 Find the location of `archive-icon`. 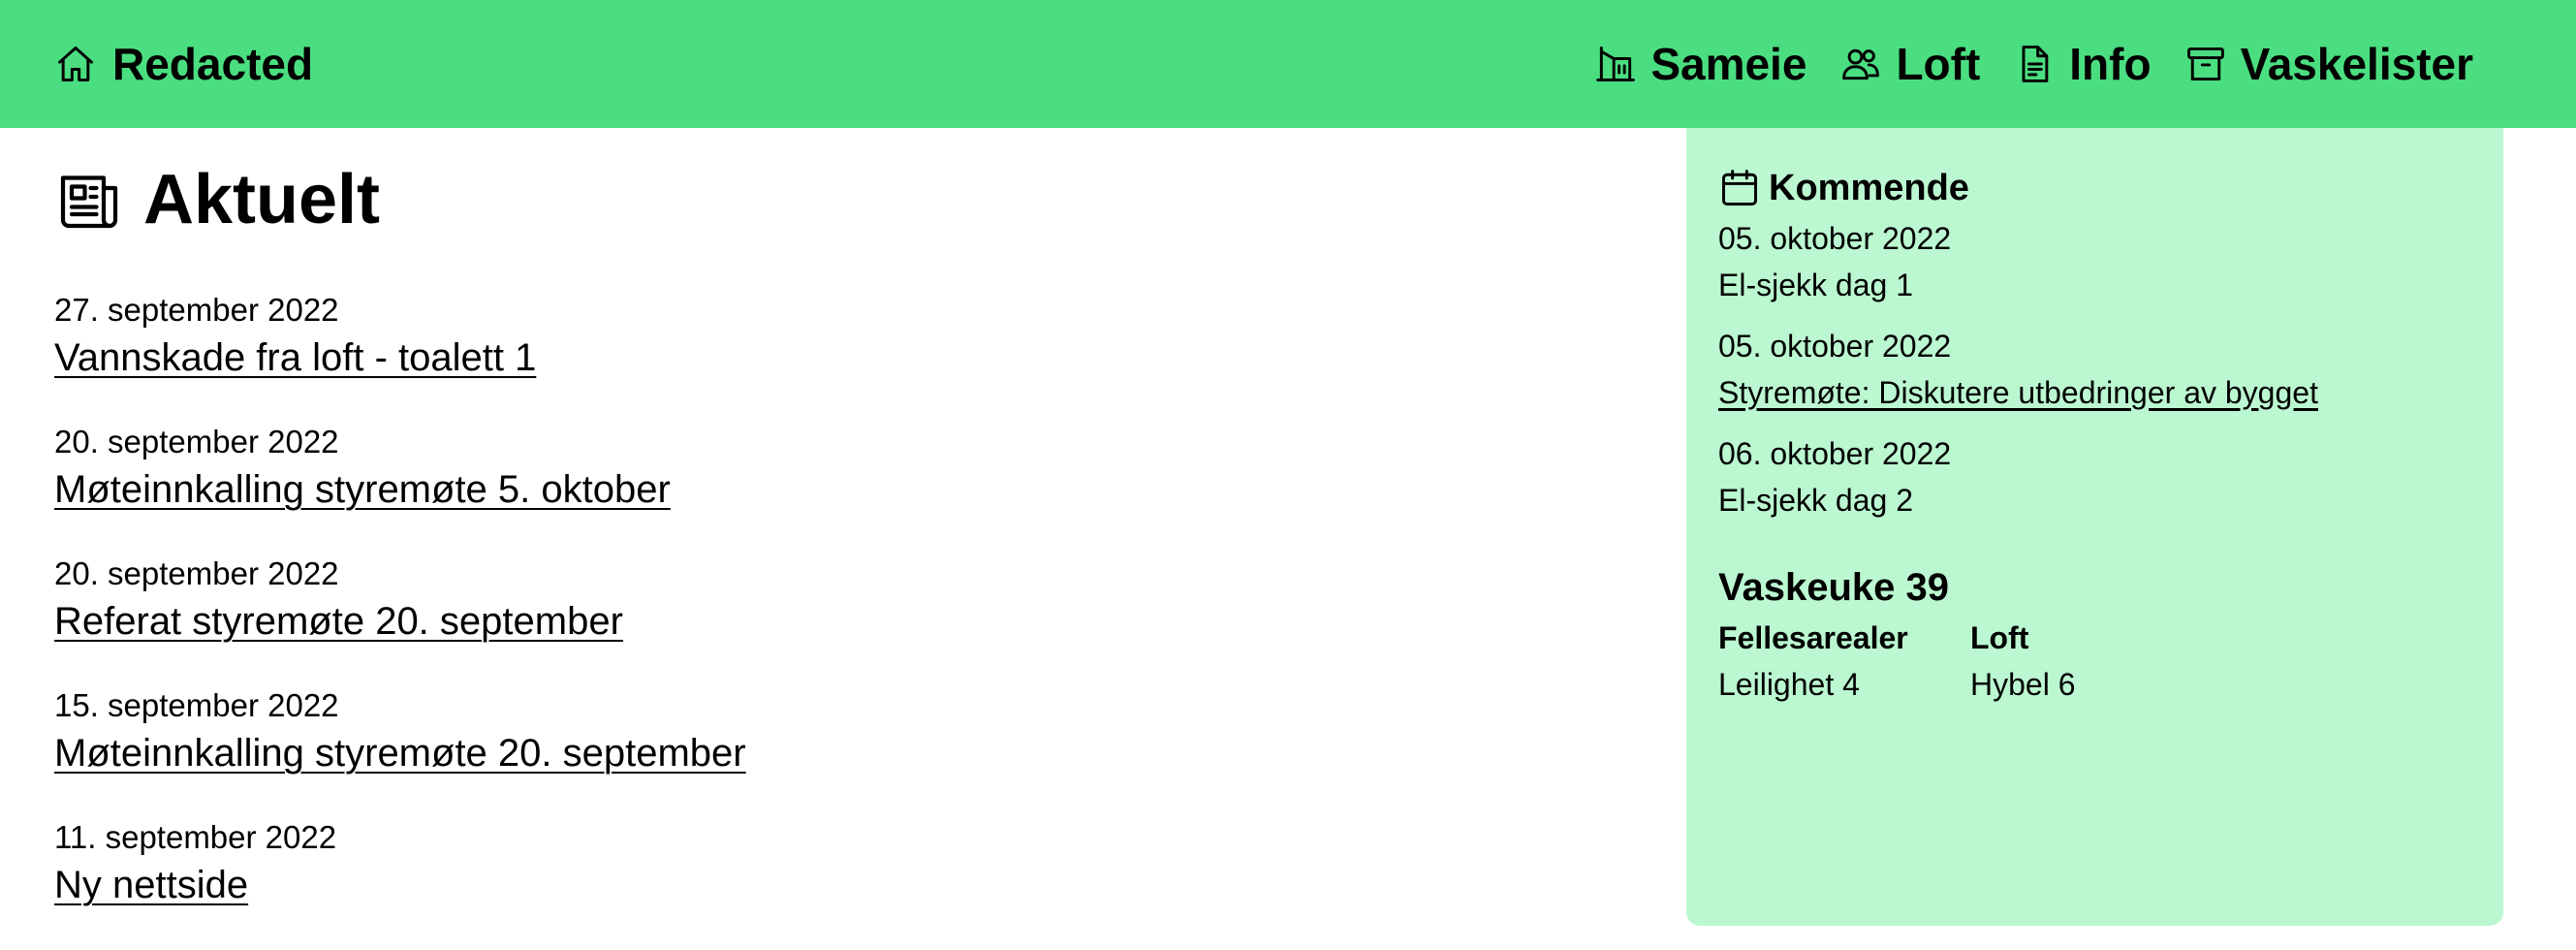

archive-icon is located at coordinates (2205, 64).